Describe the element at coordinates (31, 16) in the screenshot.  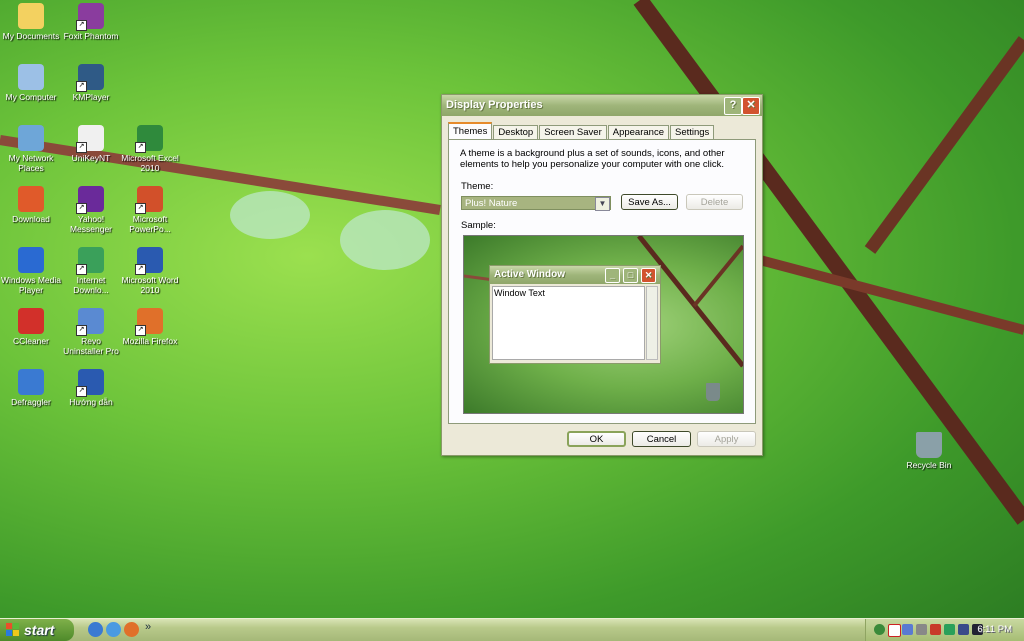
I see `folder-documents-icon` at that location.